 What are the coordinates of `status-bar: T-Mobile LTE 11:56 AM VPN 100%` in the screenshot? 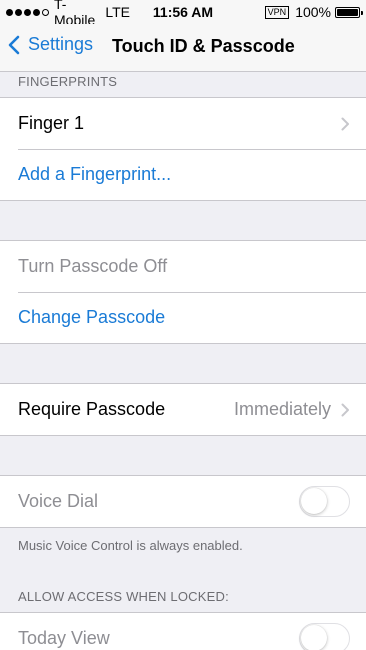 It's located at (183, 14).